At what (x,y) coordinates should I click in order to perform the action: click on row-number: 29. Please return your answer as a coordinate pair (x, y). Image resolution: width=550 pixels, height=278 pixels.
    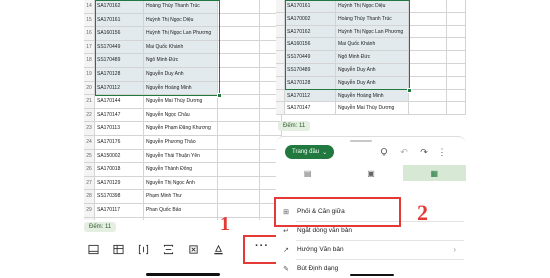
    Looking at the image, I should click on (89, 210).